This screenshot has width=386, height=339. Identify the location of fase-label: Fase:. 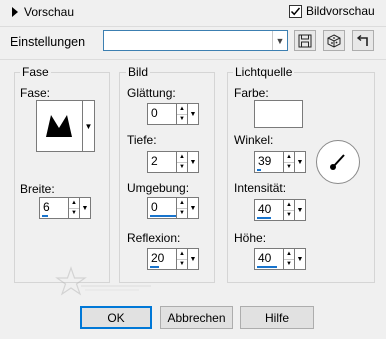
(35, 93).